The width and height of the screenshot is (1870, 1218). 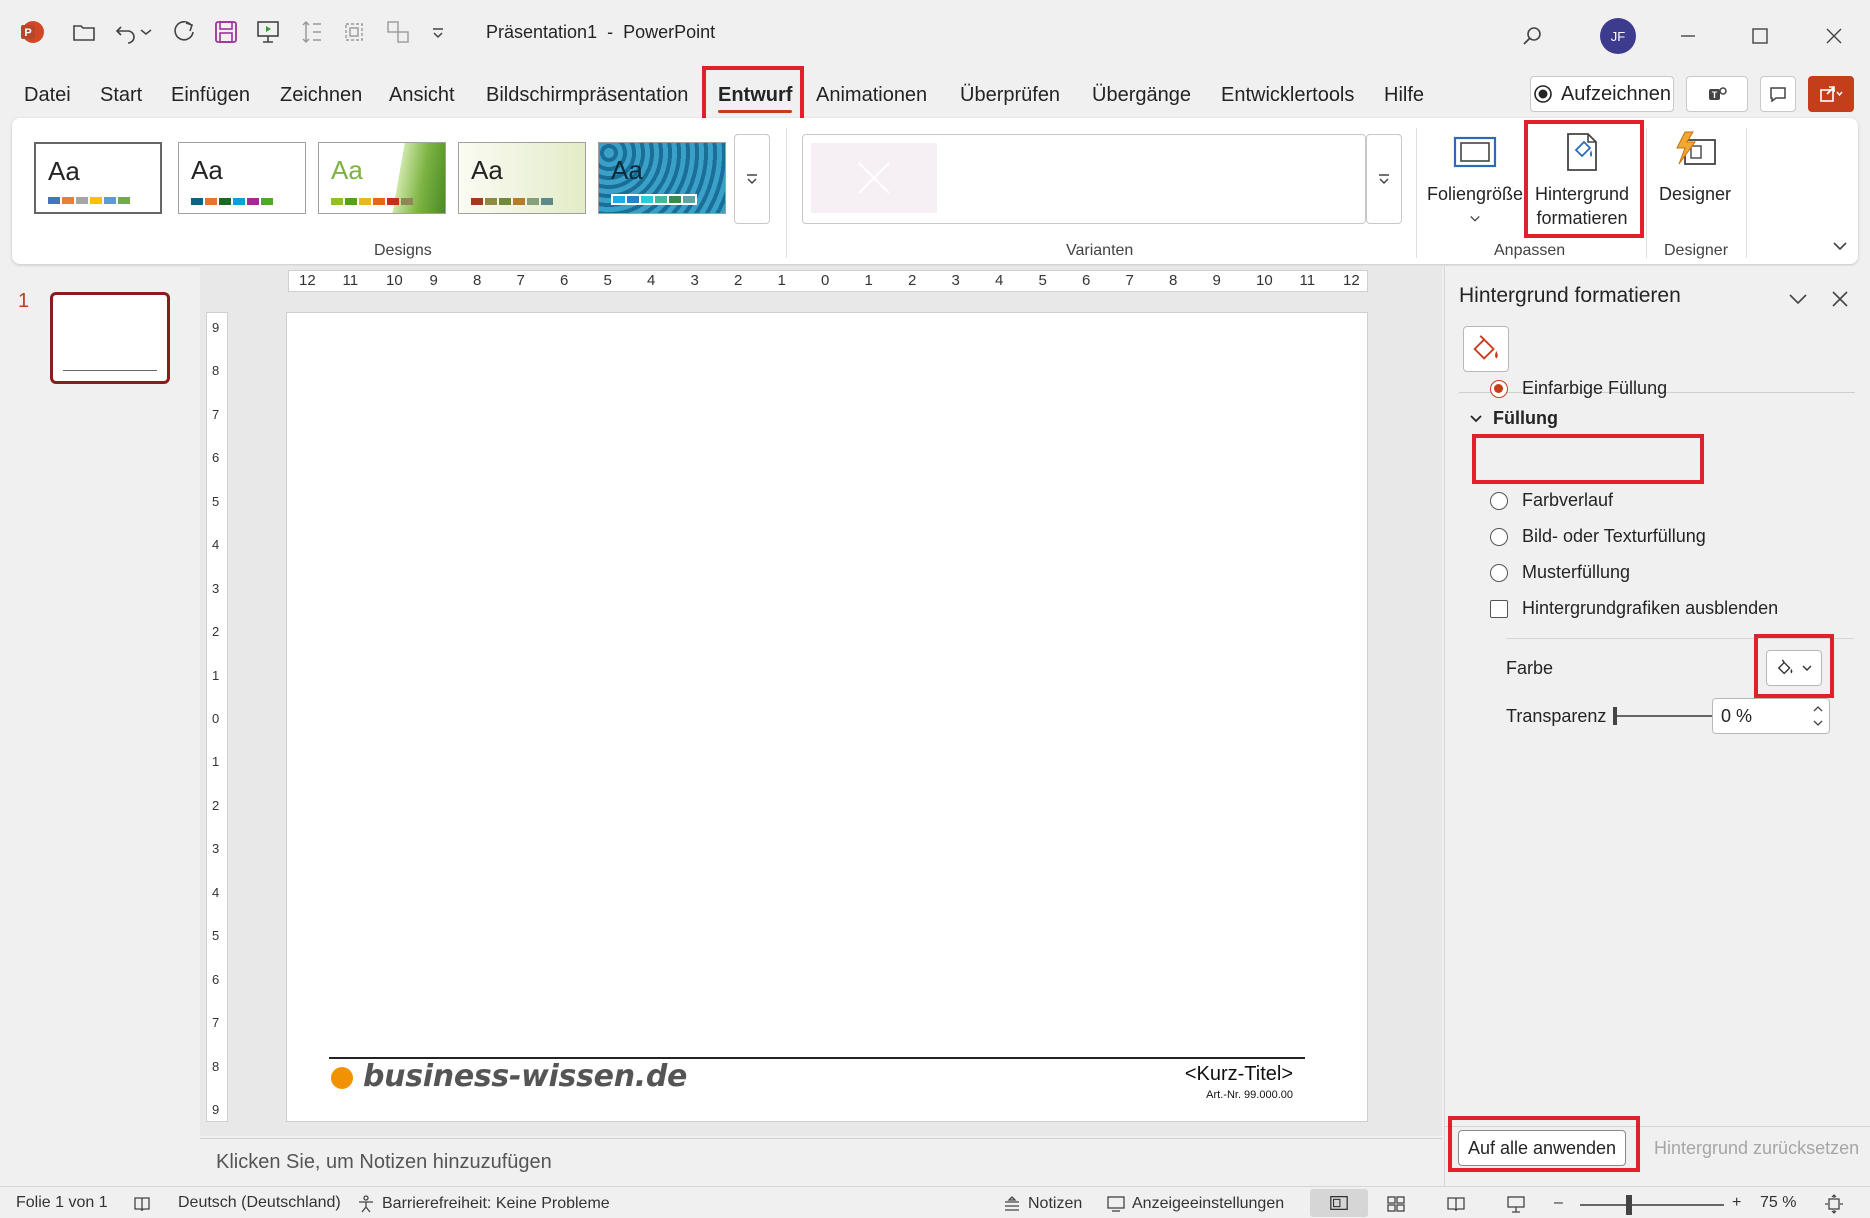 I want to click on normal-view-button, so click(x=1339, y=1203).